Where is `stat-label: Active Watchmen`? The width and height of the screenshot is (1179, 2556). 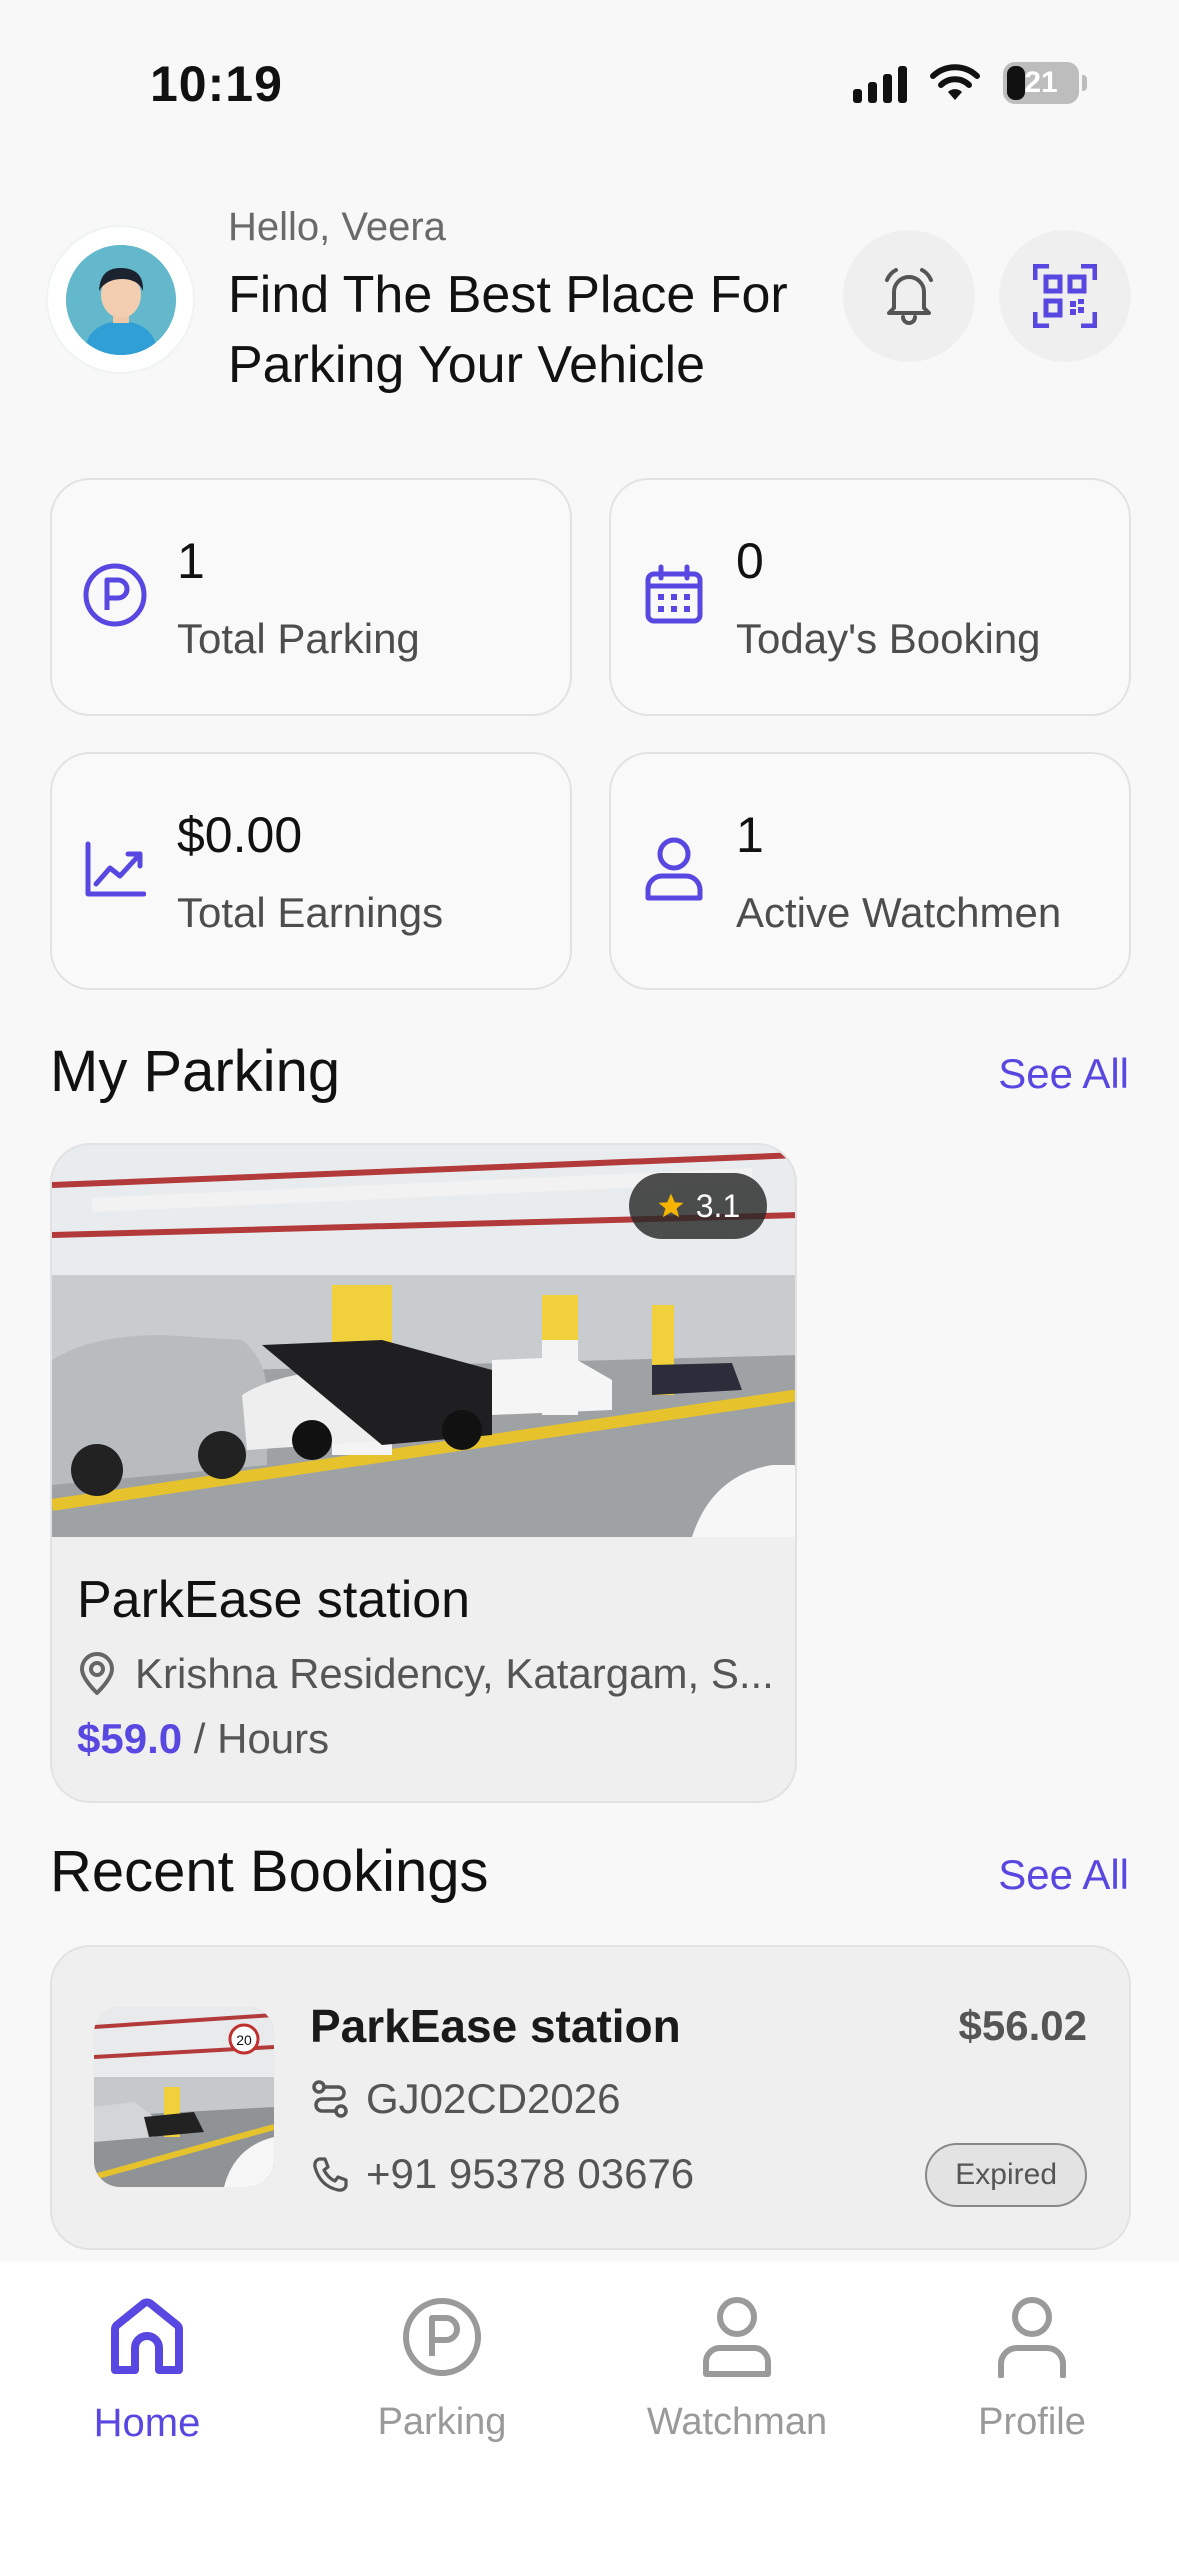
stat-label: Active Watchmen is located at coordinates (899, 912).